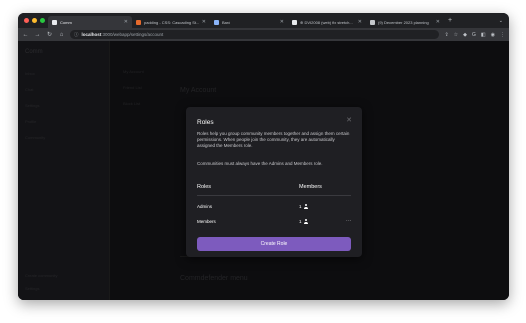  What do you see at coordinates (91, 34) in the screenshot?
I see `url-host: localhost` at bounding box center [91, 34].